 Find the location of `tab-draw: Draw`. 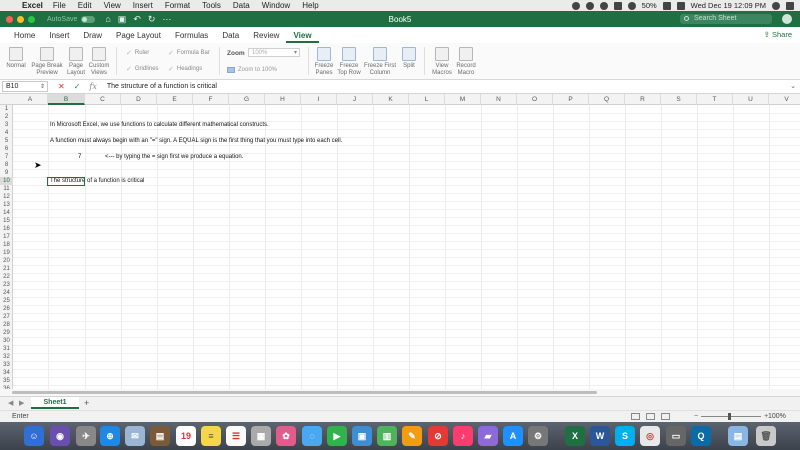

tab-draw: Draw is located at coordinates (92, 37).